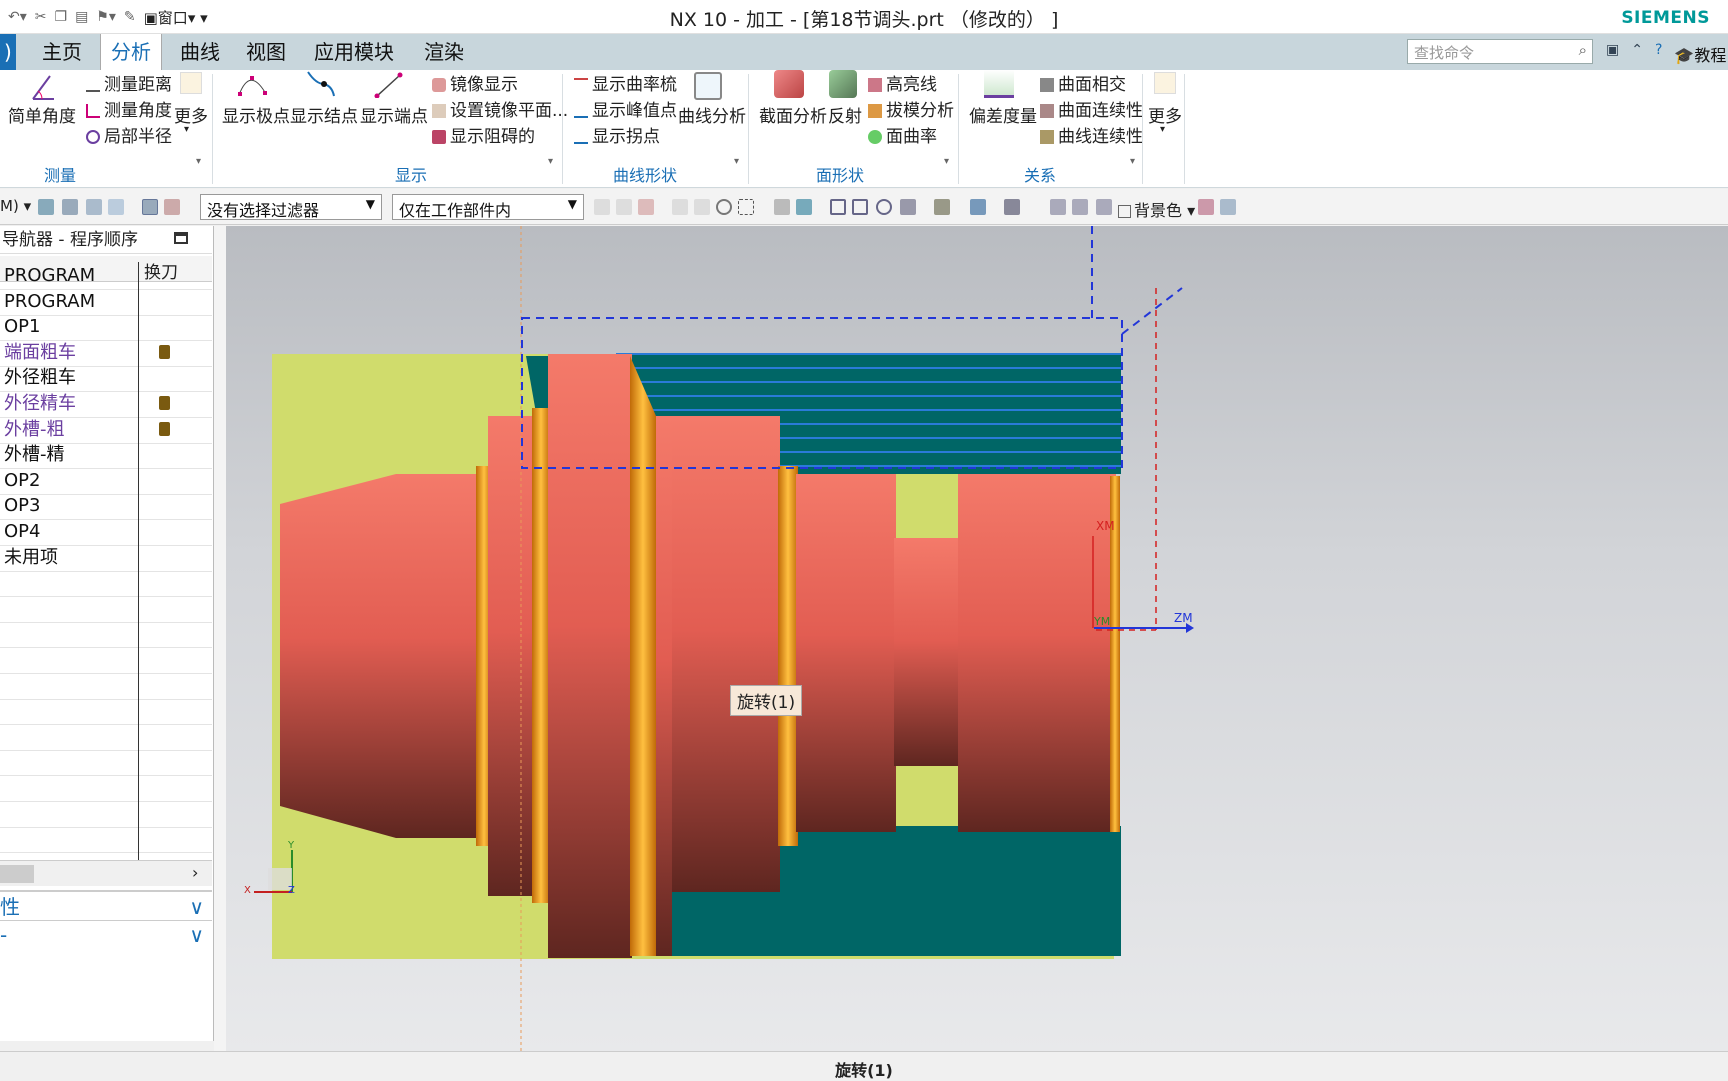 The height and width of the screenshot is (1081, 1728). Describe the element at coordinates (617, 134) in the screenshot. I see `inflections-button: 显示拐点` at that location.